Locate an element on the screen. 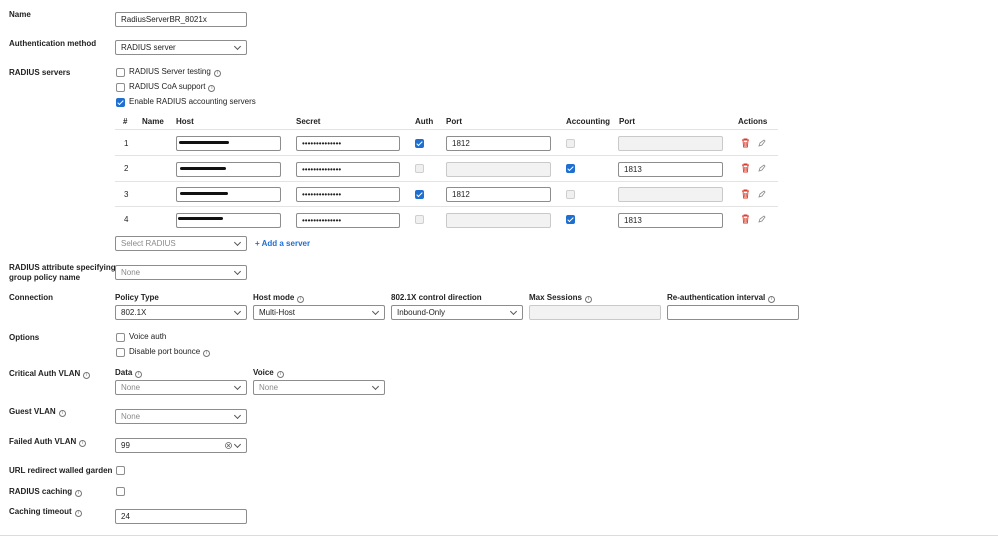 This screenshot has width=998, height=537. bottom-divider is located at coordinates (499, 535).